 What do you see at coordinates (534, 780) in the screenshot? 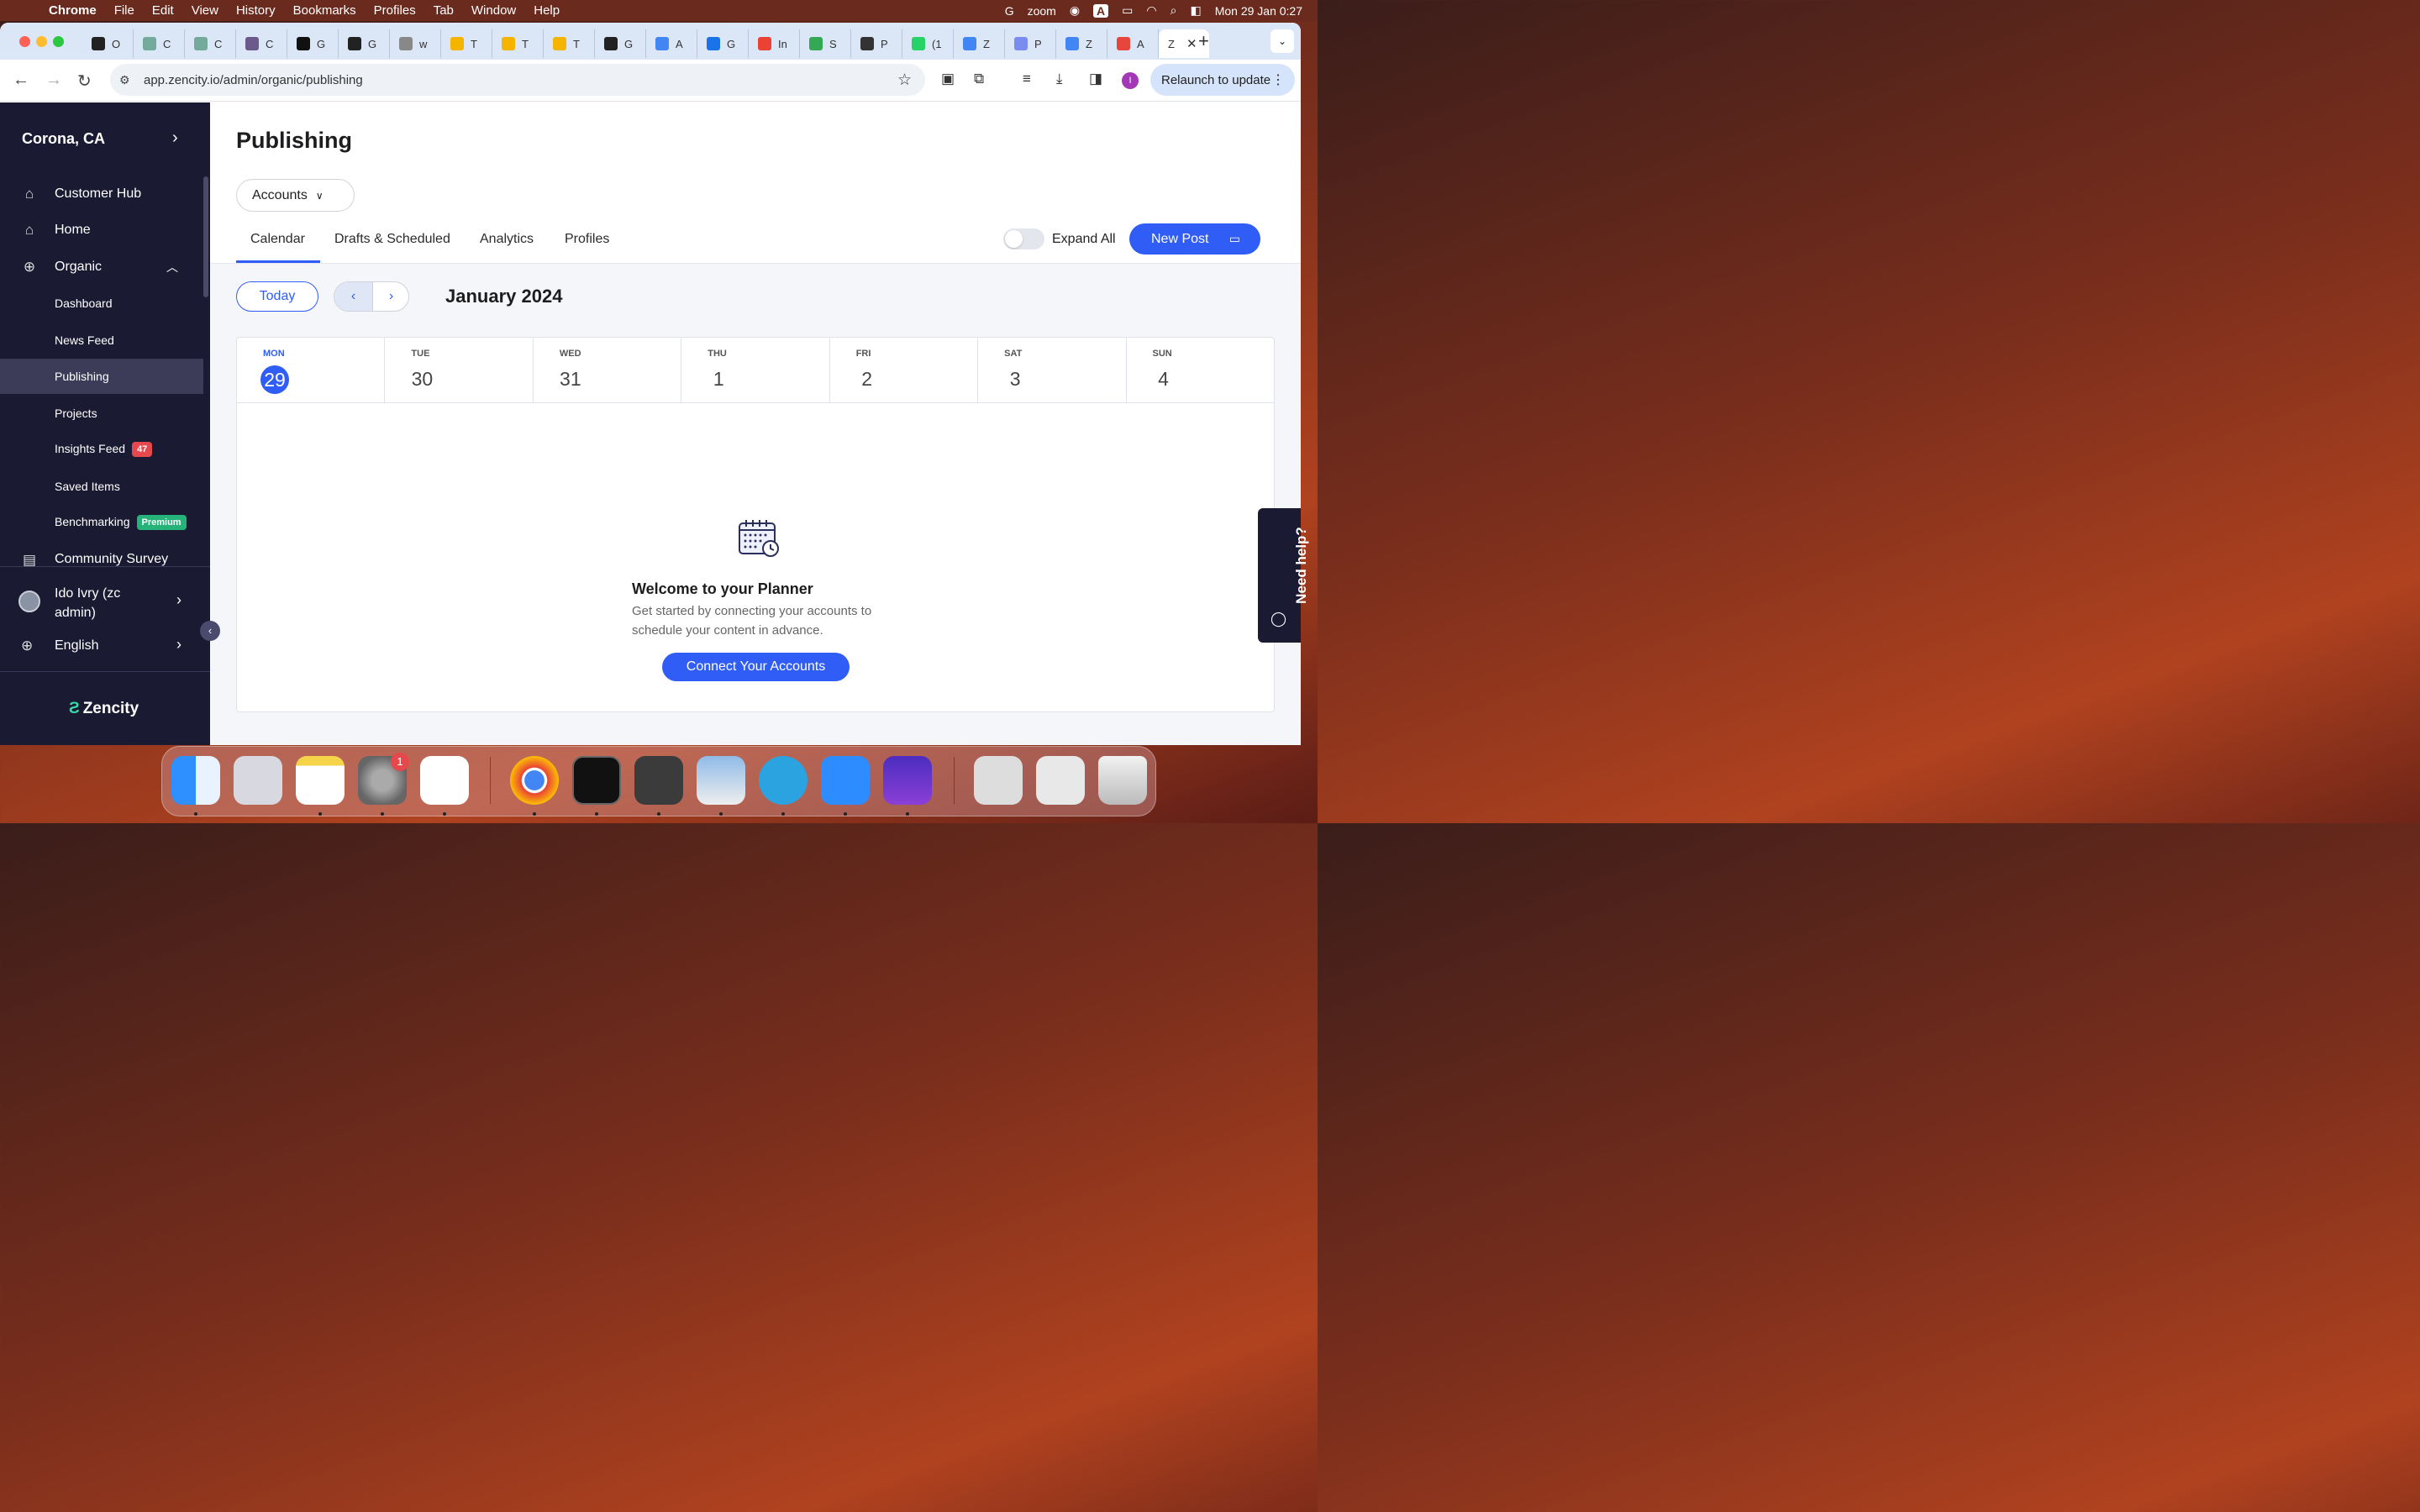
I see `chrome-icon` at bounding box center [534, 780].